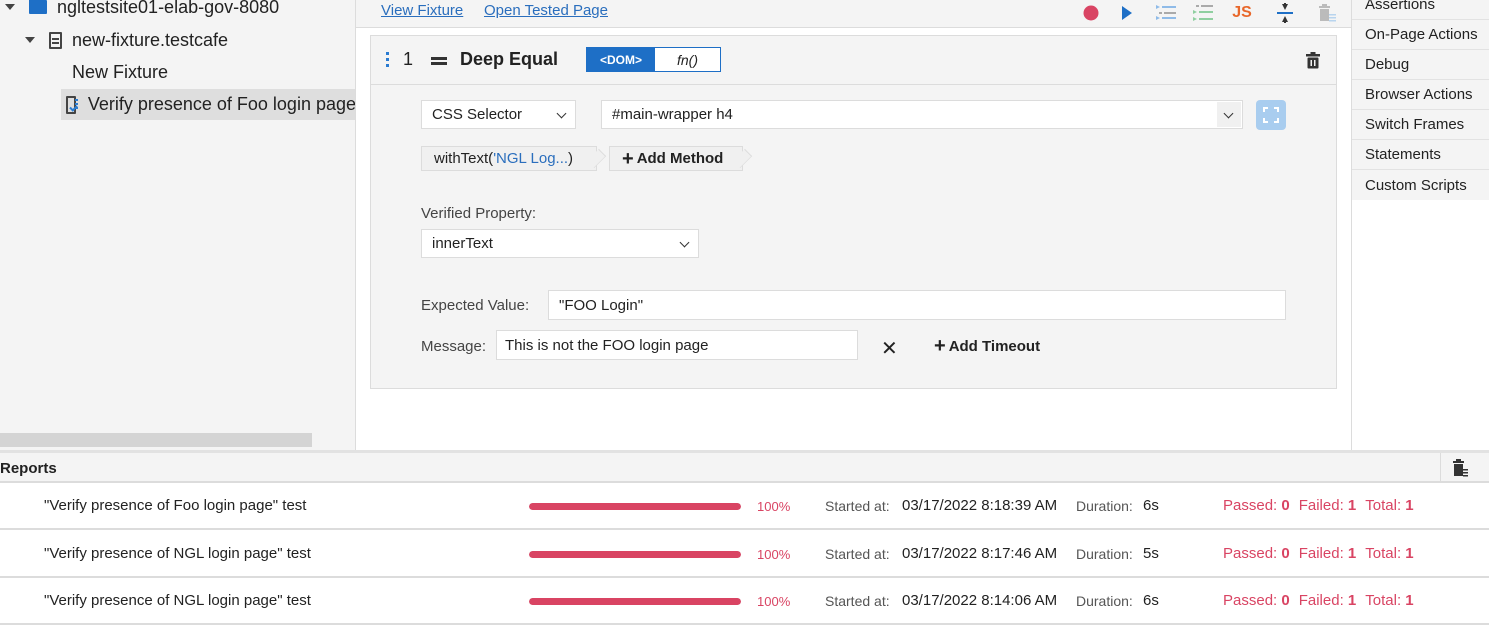 The image size is (1489, 632). I want to click on tree-item-fixture-file: new-fixture.testcafe, so click(126, 40).